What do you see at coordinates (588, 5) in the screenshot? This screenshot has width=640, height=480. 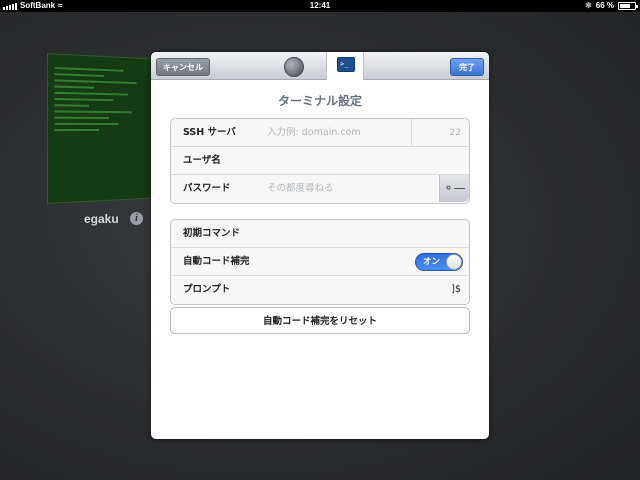 I see `bluetooth-icon: ✱` at bounding box center [588, 5].